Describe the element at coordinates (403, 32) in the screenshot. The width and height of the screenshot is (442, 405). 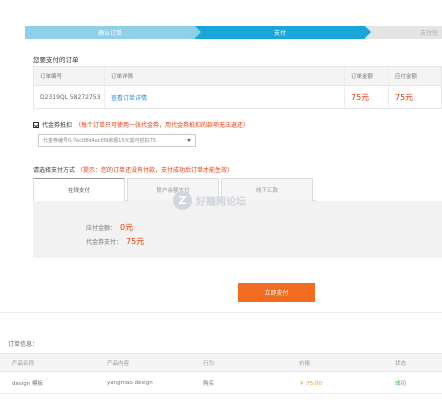
I see `step-payment-done: 支付完` at that location.